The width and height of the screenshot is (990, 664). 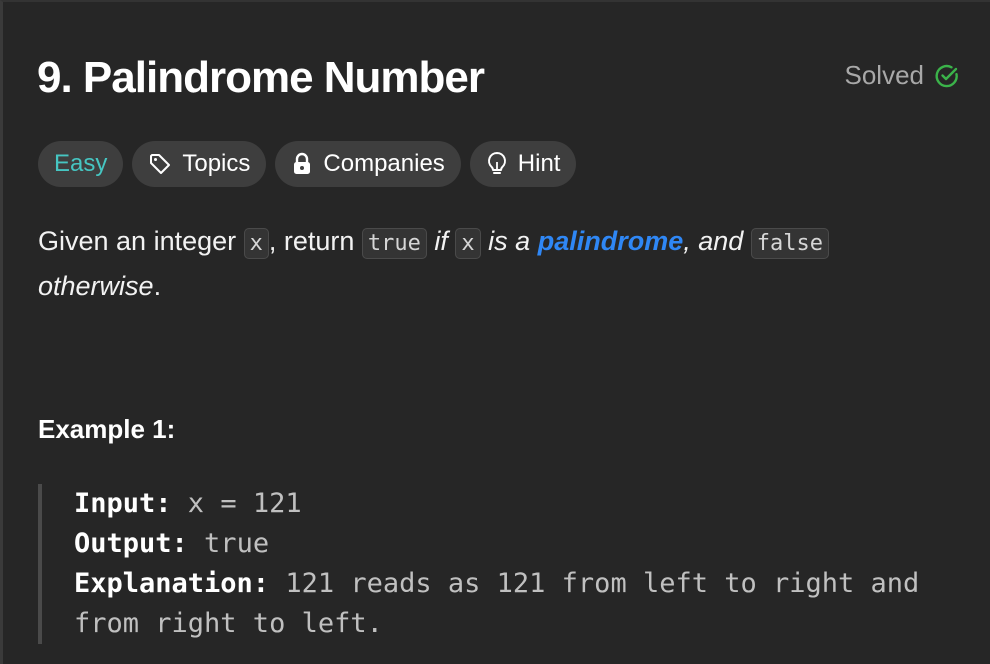 I want to click on example-title: Example 1:, so click(x=107, y=429).